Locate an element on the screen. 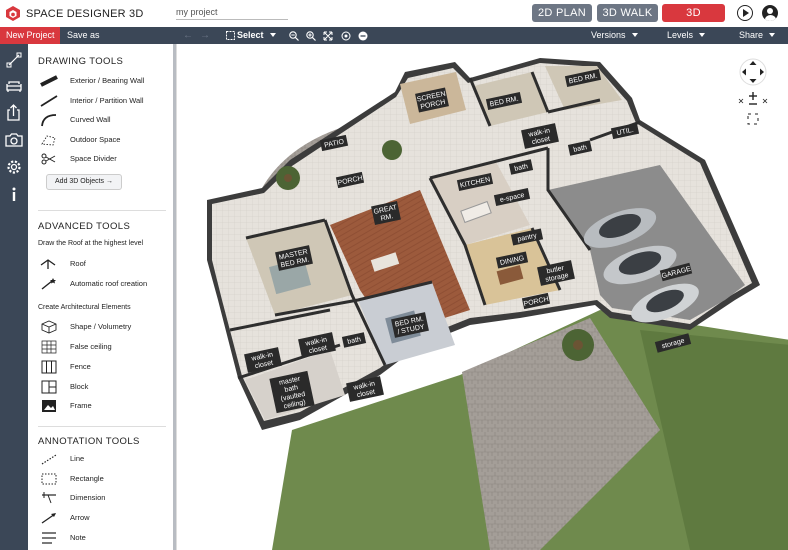 The image size is (788, 550). annotation-tools-title: ANNOTATION TOOLS is located at coordinates (89, 441).